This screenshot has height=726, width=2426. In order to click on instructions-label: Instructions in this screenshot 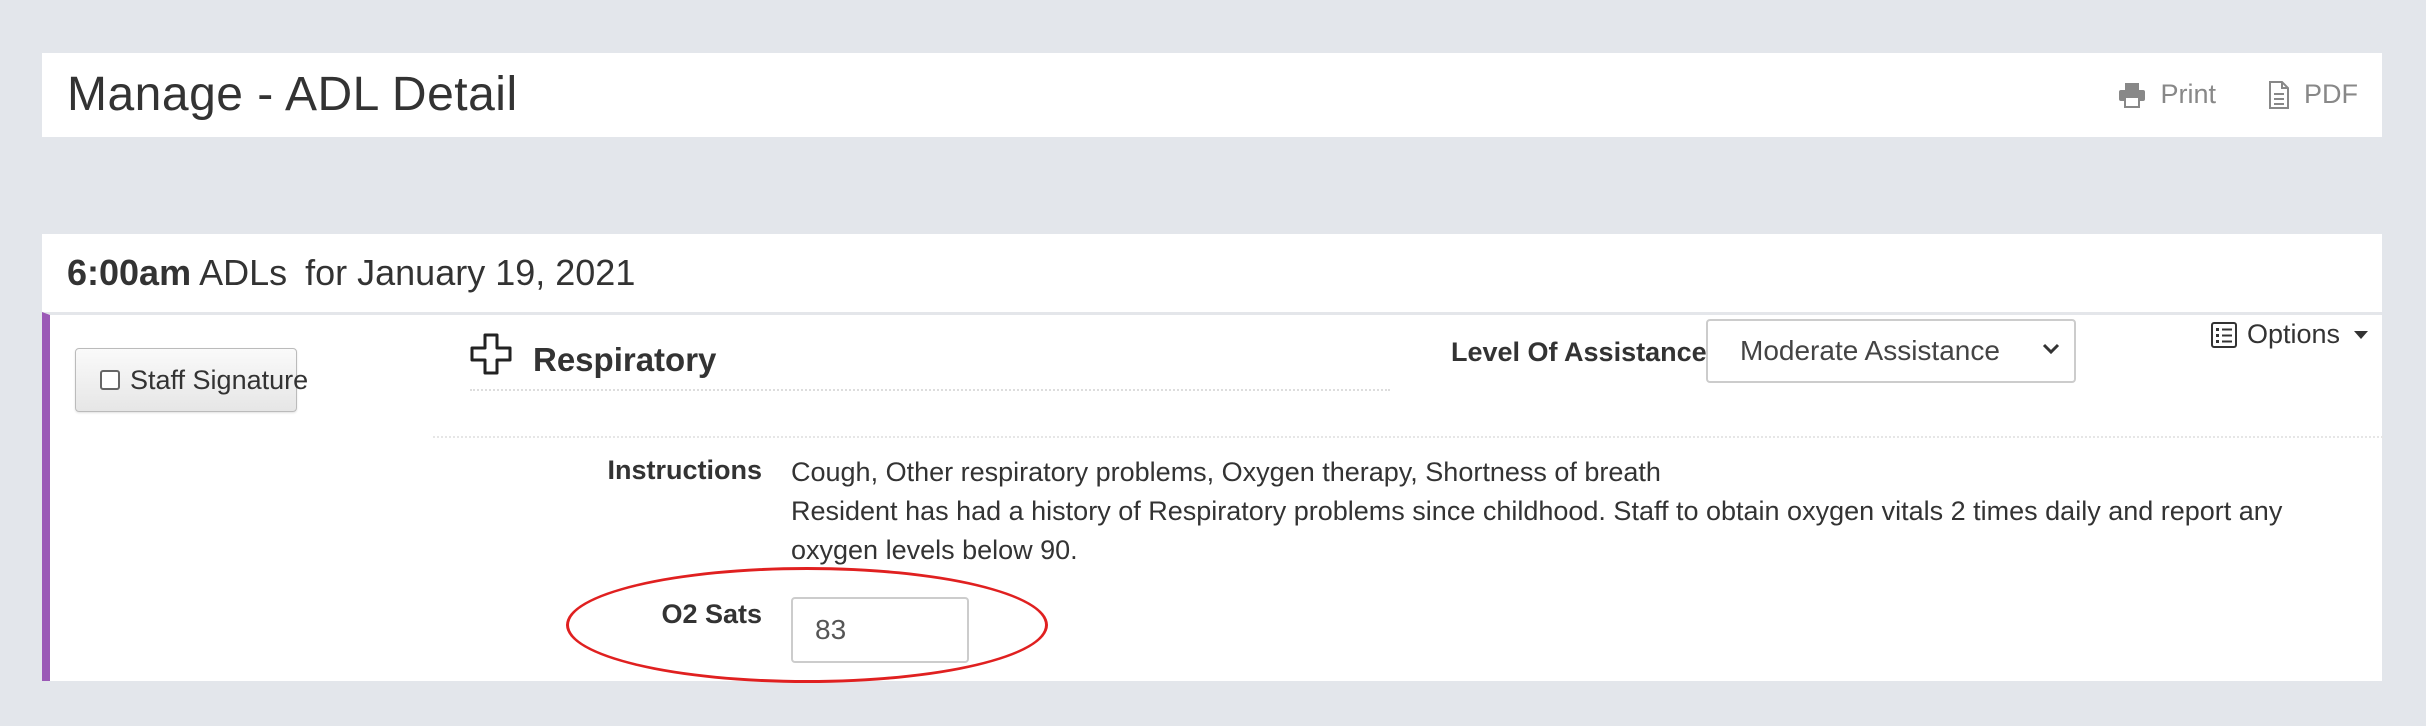, I will do `click(684, 470)`.